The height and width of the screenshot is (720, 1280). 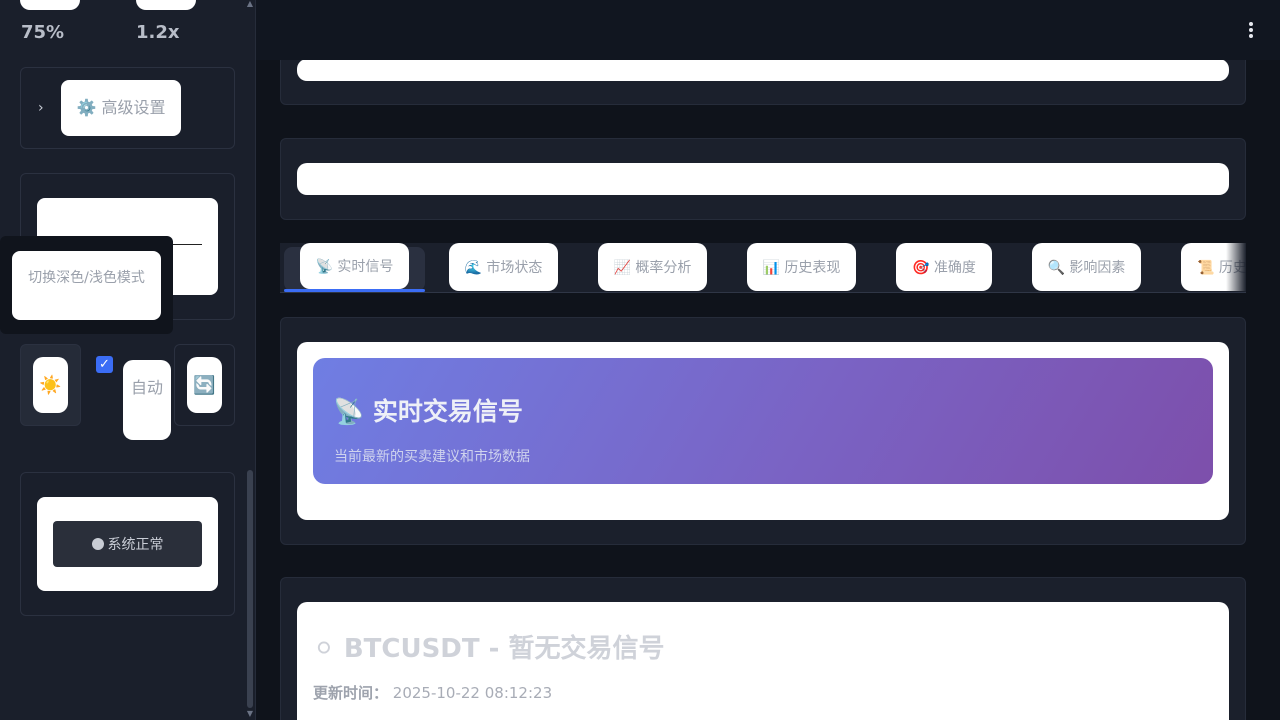 I want to click on signal-title: ⚪ BTCUSDT - 暂无交易信号, so click(x=489, y=649).